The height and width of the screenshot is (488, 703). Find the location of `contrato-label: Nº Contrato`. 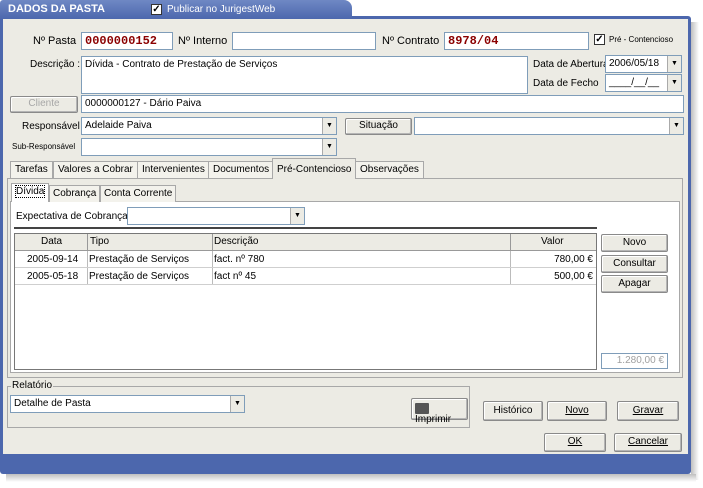

contrato-label: Nº Contrato is located at coordinates (411, 41).